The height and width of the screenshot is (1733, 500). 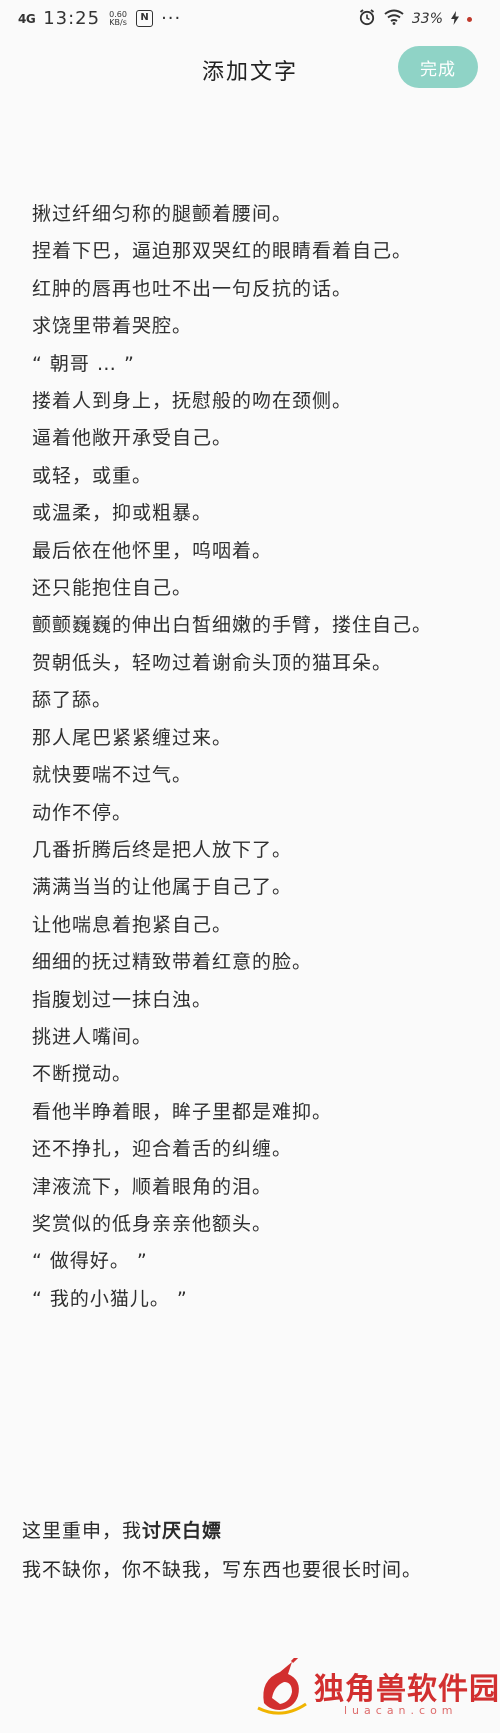 I want to click on editor-line: 逼着他敞开承受自己。, so click(x=132, y=438).